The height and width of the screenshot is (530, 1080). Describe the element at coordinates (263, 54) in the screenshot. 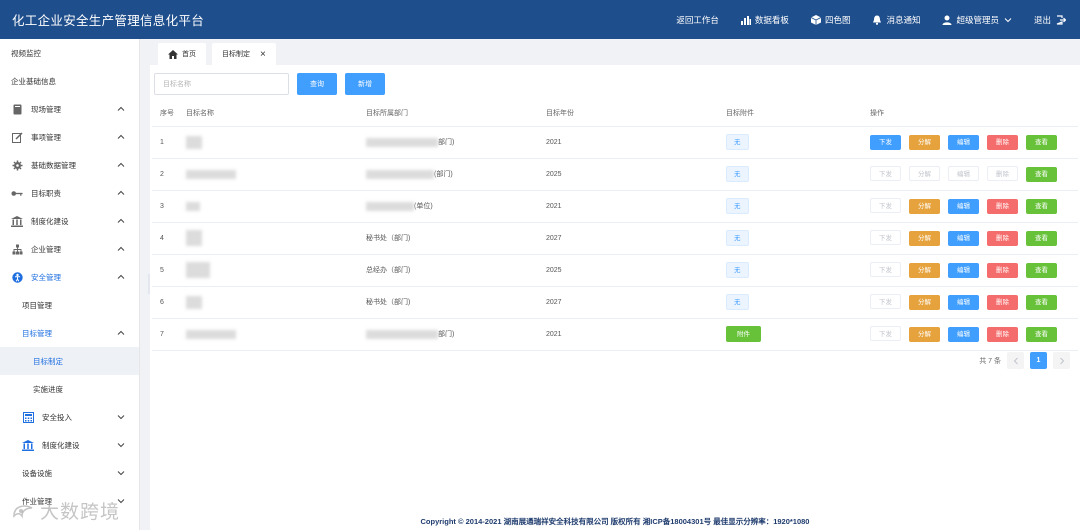

I see `close-icon: ×` at that location.